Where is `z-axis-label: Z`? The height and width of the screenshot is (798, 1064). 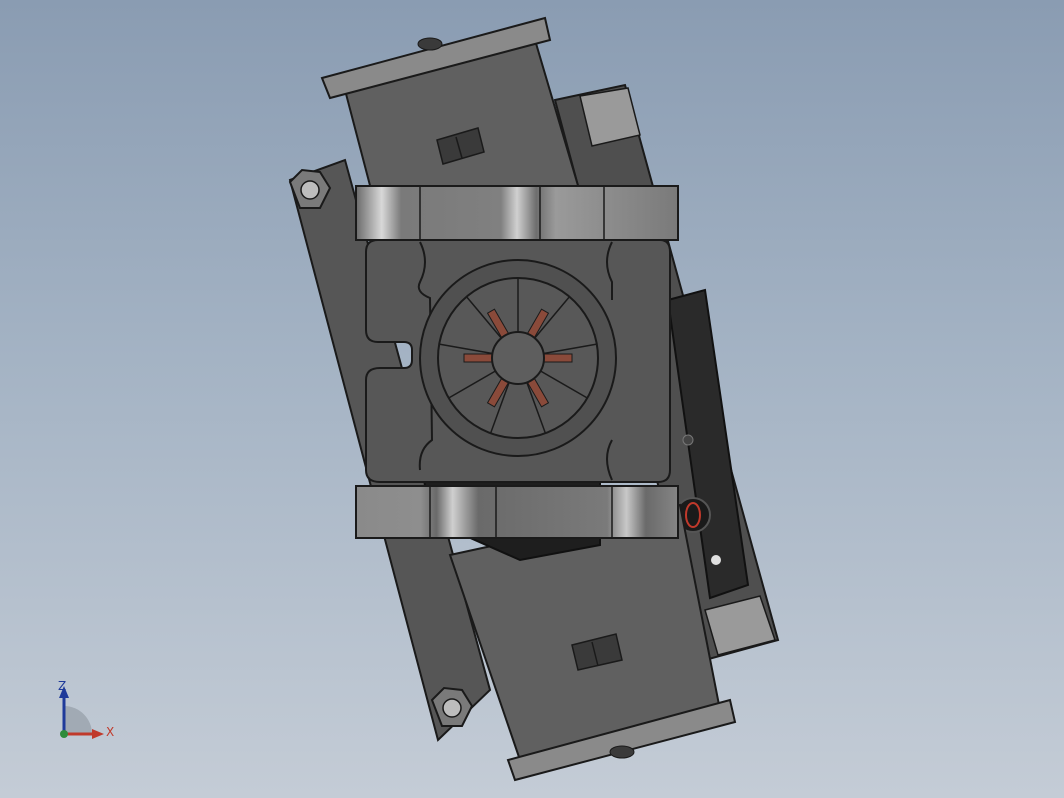
z-axis-label: Z is located at coordinates (62, 686).